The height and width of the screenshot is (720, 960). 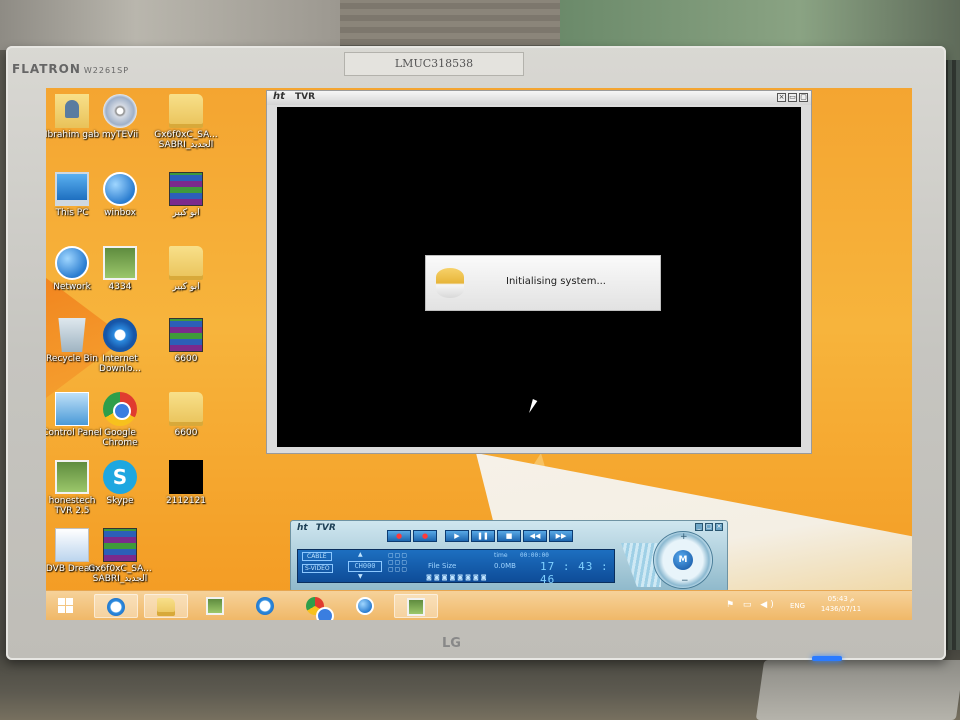 I want to click on pause-button: ❚❚, so click(x=483, y=536).